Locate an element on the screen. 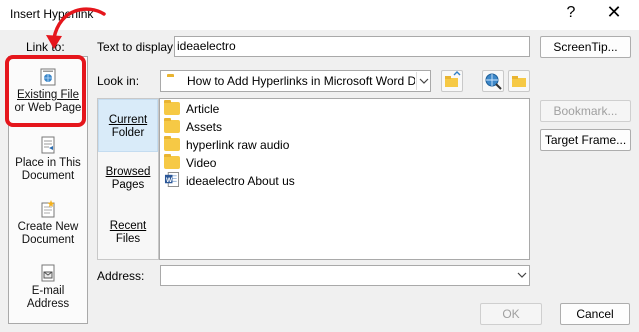 This screenshot has width=639, height=332. list-item: Article is located at coordinates (191, 109).